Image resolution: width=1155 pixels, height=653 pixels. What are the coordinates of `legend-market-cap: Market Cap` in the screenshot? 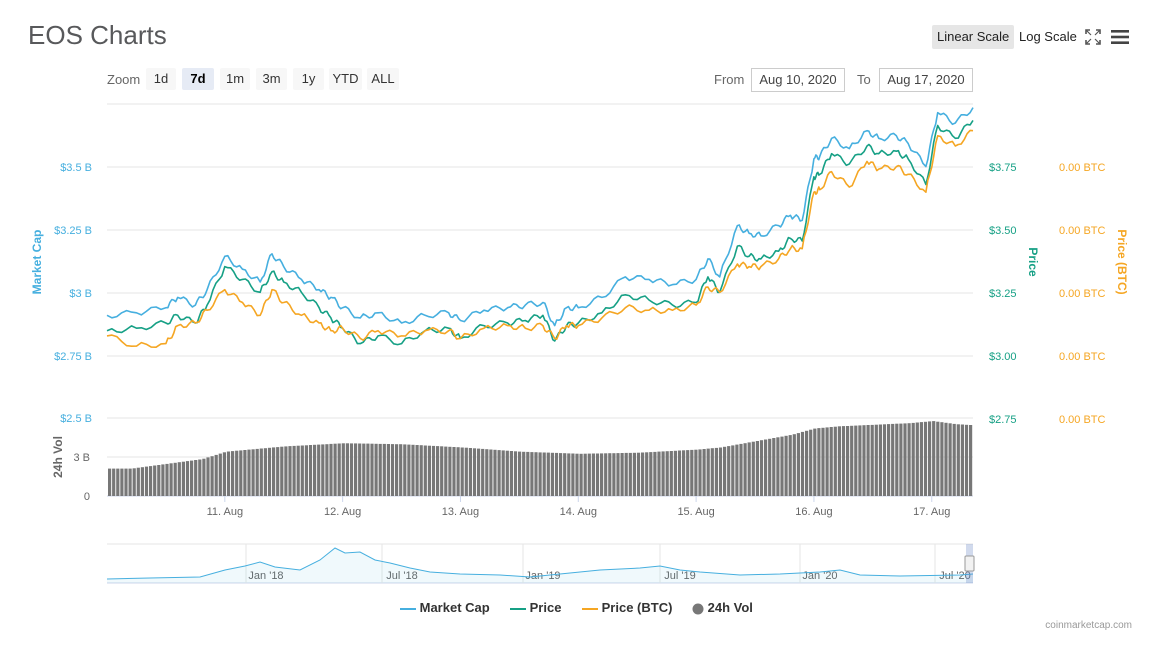 It's located at (450, 608).